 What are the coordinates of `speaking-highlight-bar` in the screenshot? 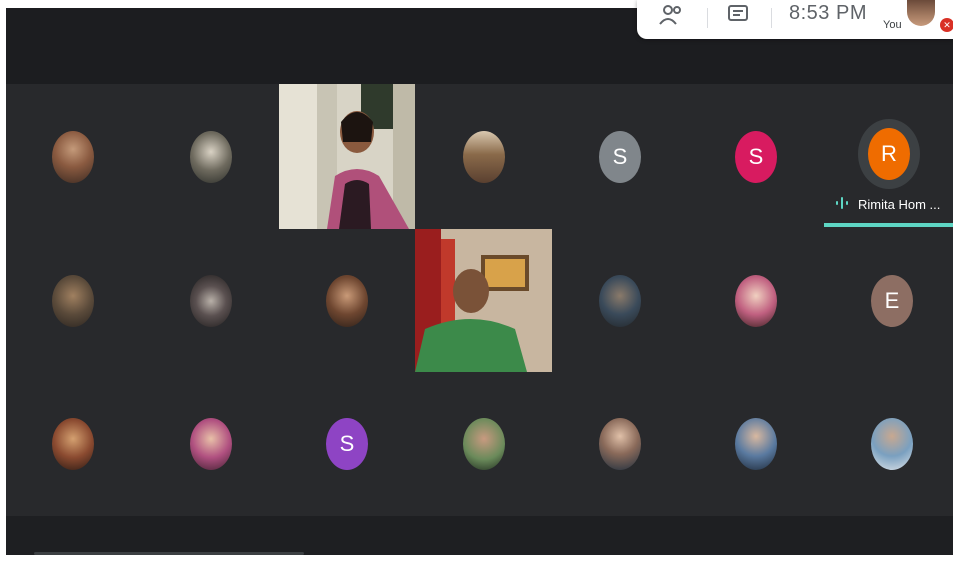 It's located at (888, 225).